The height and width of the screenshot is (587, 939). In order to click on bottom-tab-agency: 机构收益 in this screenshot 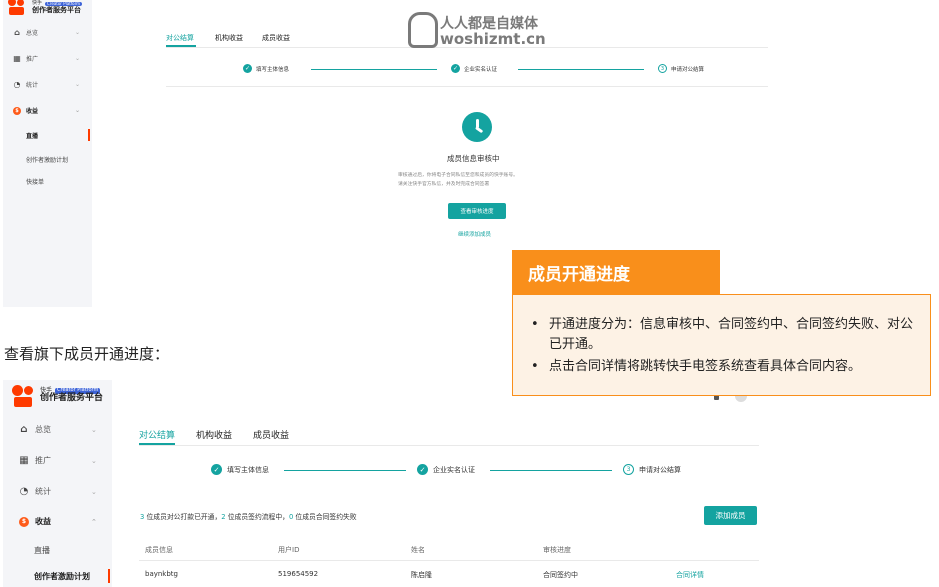, I will do `click(214, 434)`.